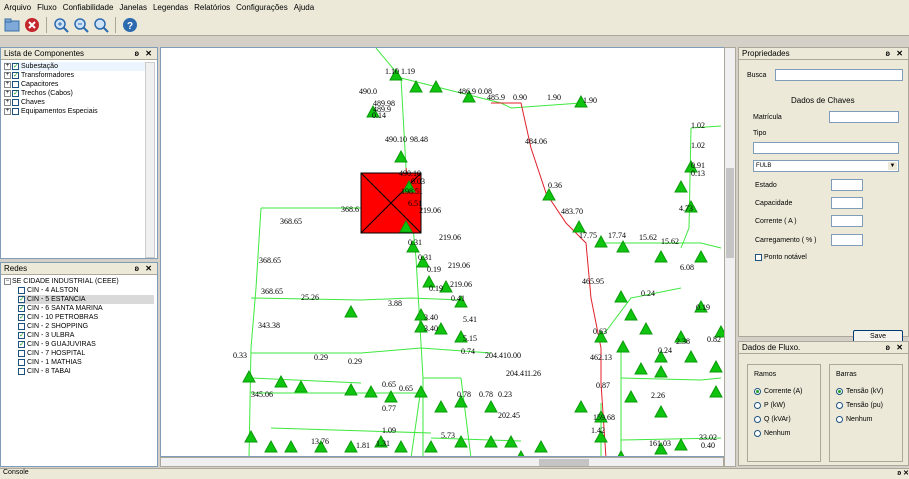  What do you see at coordinates (866, 391) in the screenshot?
I see `barras-option: Tensão (kV)` at bounding box center [866, 391].